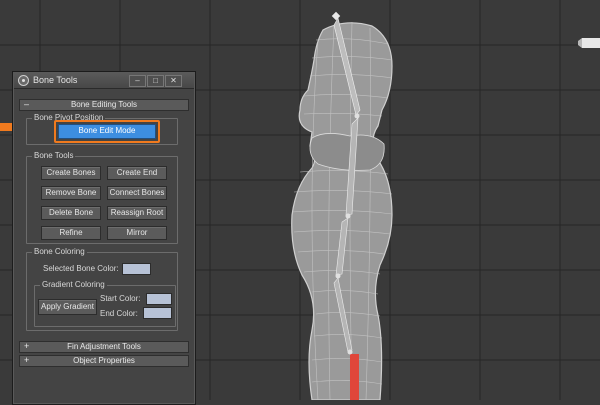 This screenshot has height=405, width=600. Describe the element at coordinates (71, 193) in the screenshot. I see `remove-bone-button: Remove Bone` at that location.